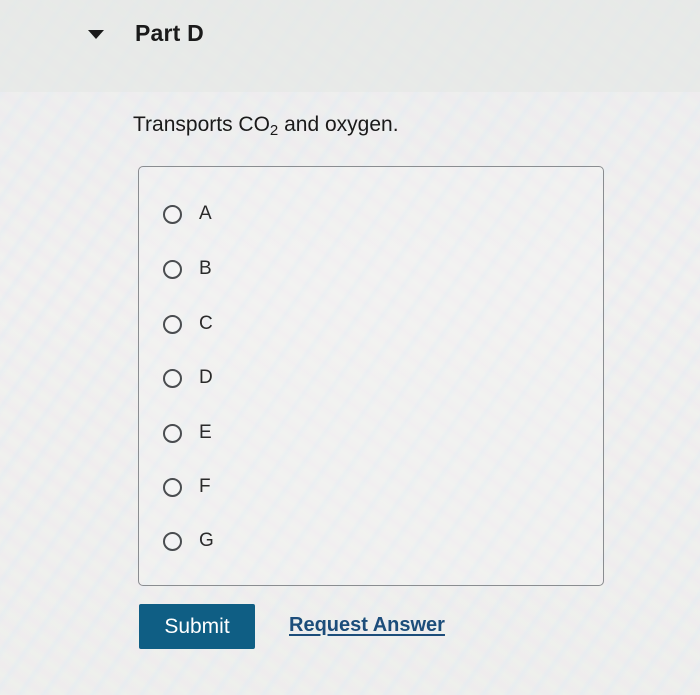 The image size is (700, 695). What do you see at coordinates (274, 130) in the screenshot?
I see `question-subscript: 2` at bounding box center [274, 130].